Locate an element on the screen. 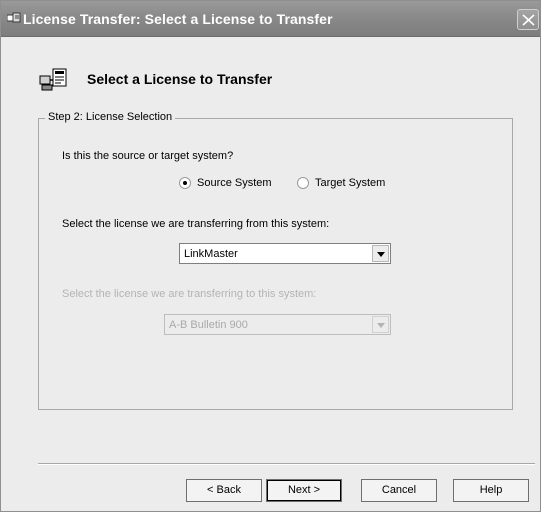 This screenshot has height=512, width=541. app-icon is located at coordinates (14, 17).